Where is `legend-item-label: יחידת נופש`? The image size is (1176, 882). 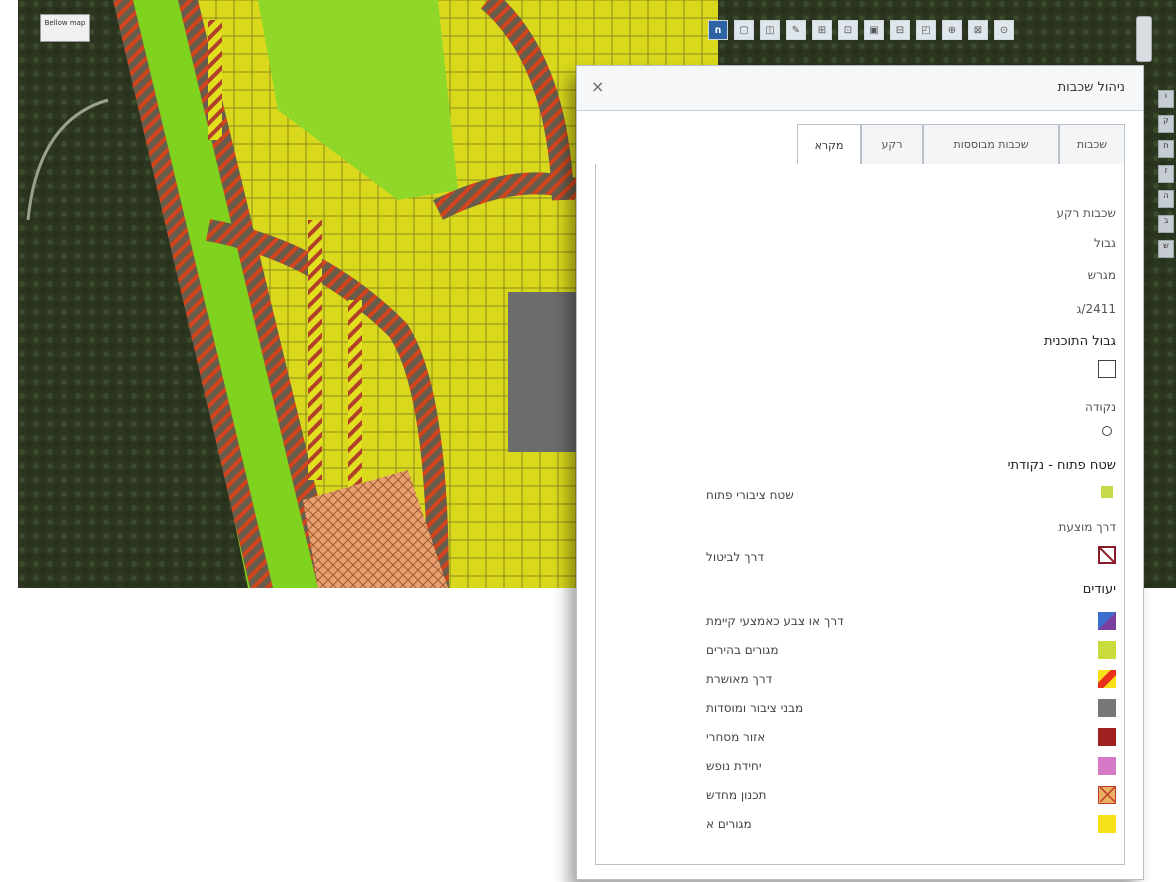
legend-item-label: יחידת נופש is located at coordinates (734, 766).